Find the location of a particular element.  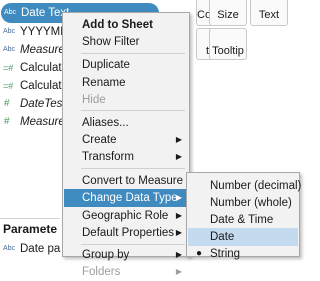

tooltip-card-label: Tooltip is located at coordinates (228, 51).